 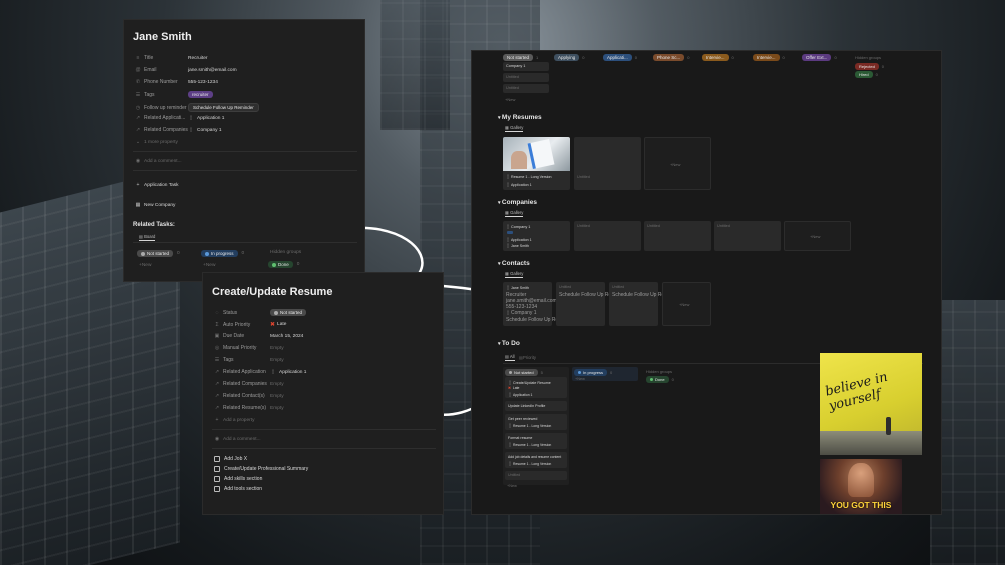 What do you see at coordinates (217, 420) in the screenshot?
I see `plus-icon: +` at bounding box center [217, 420].